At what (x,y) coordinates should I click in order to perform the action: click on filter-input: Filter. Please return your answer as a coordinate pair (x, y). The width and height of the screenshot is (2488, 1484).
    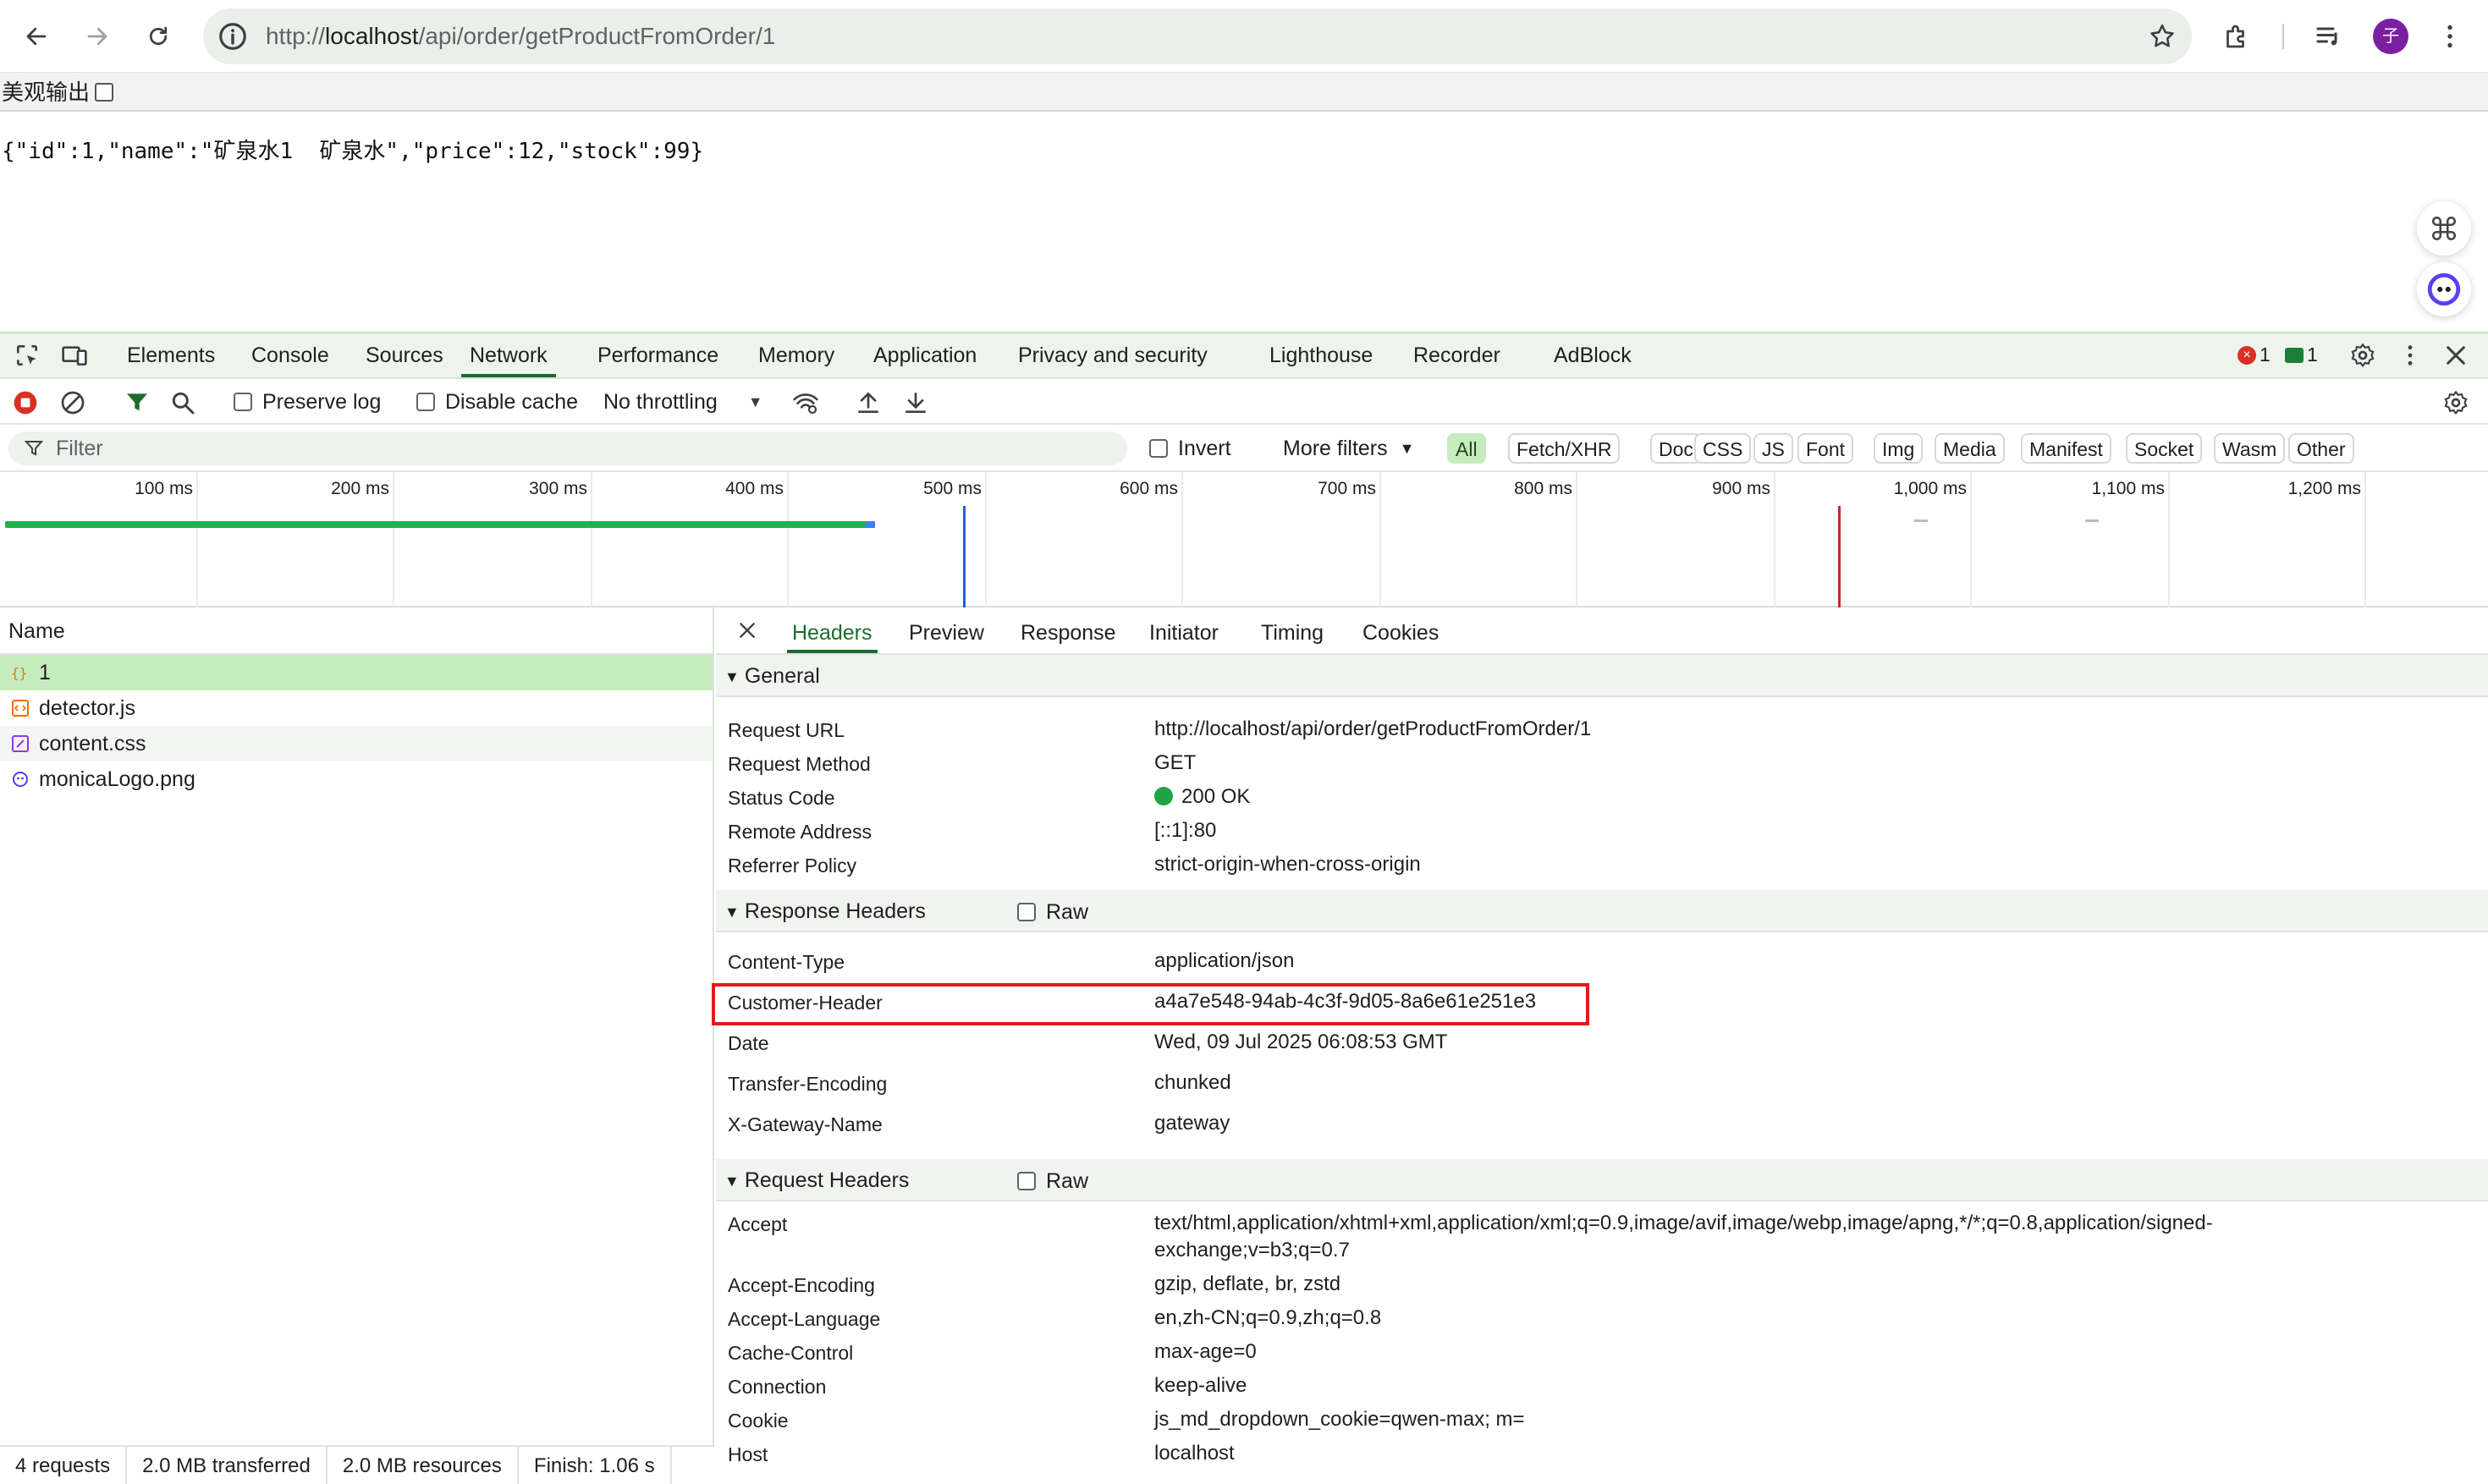
    Looking at the image, I should click on (567, 448).